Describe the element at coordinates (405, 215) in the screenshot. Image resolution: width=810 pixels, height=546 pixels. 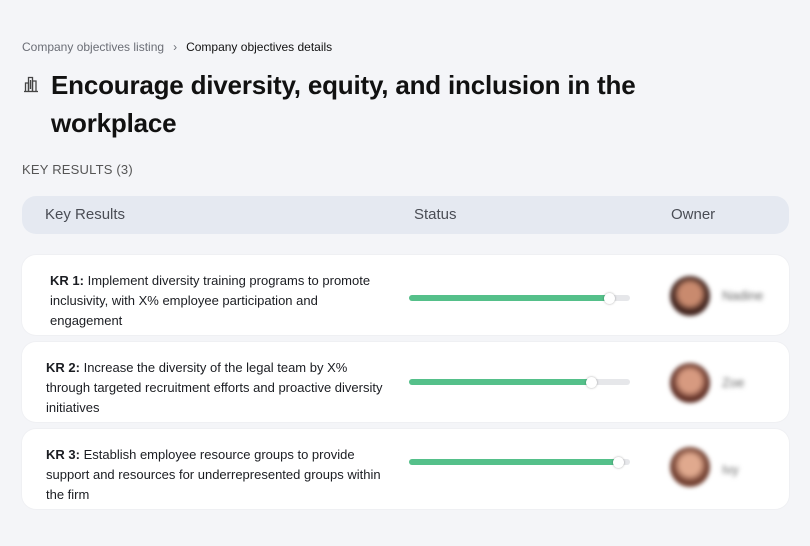
I see `table-header: Key Results Status Owner` at that location.